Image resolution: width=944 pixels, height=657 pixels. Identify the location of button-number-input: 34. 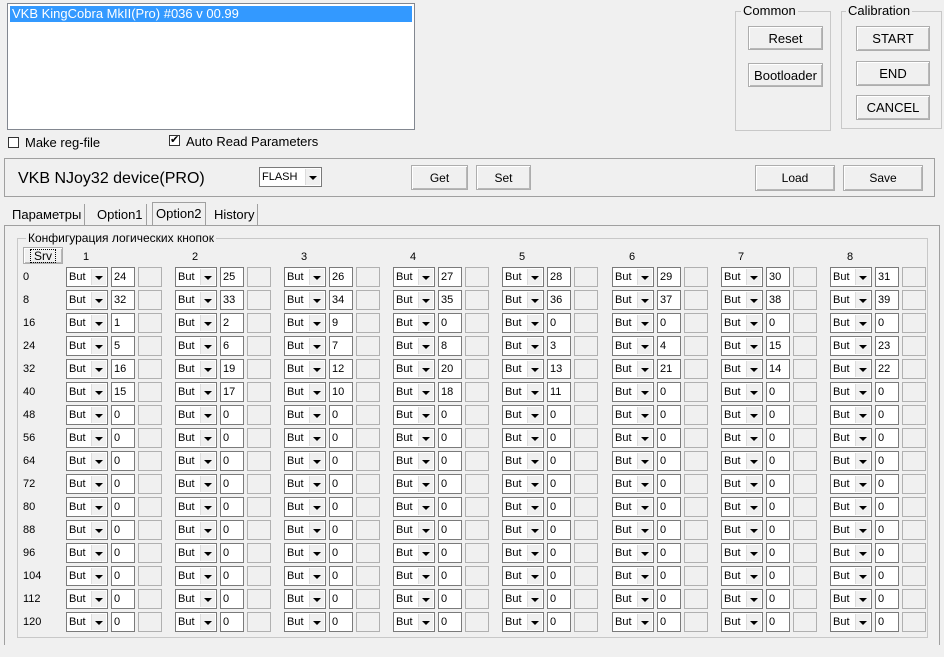
(341, 300).